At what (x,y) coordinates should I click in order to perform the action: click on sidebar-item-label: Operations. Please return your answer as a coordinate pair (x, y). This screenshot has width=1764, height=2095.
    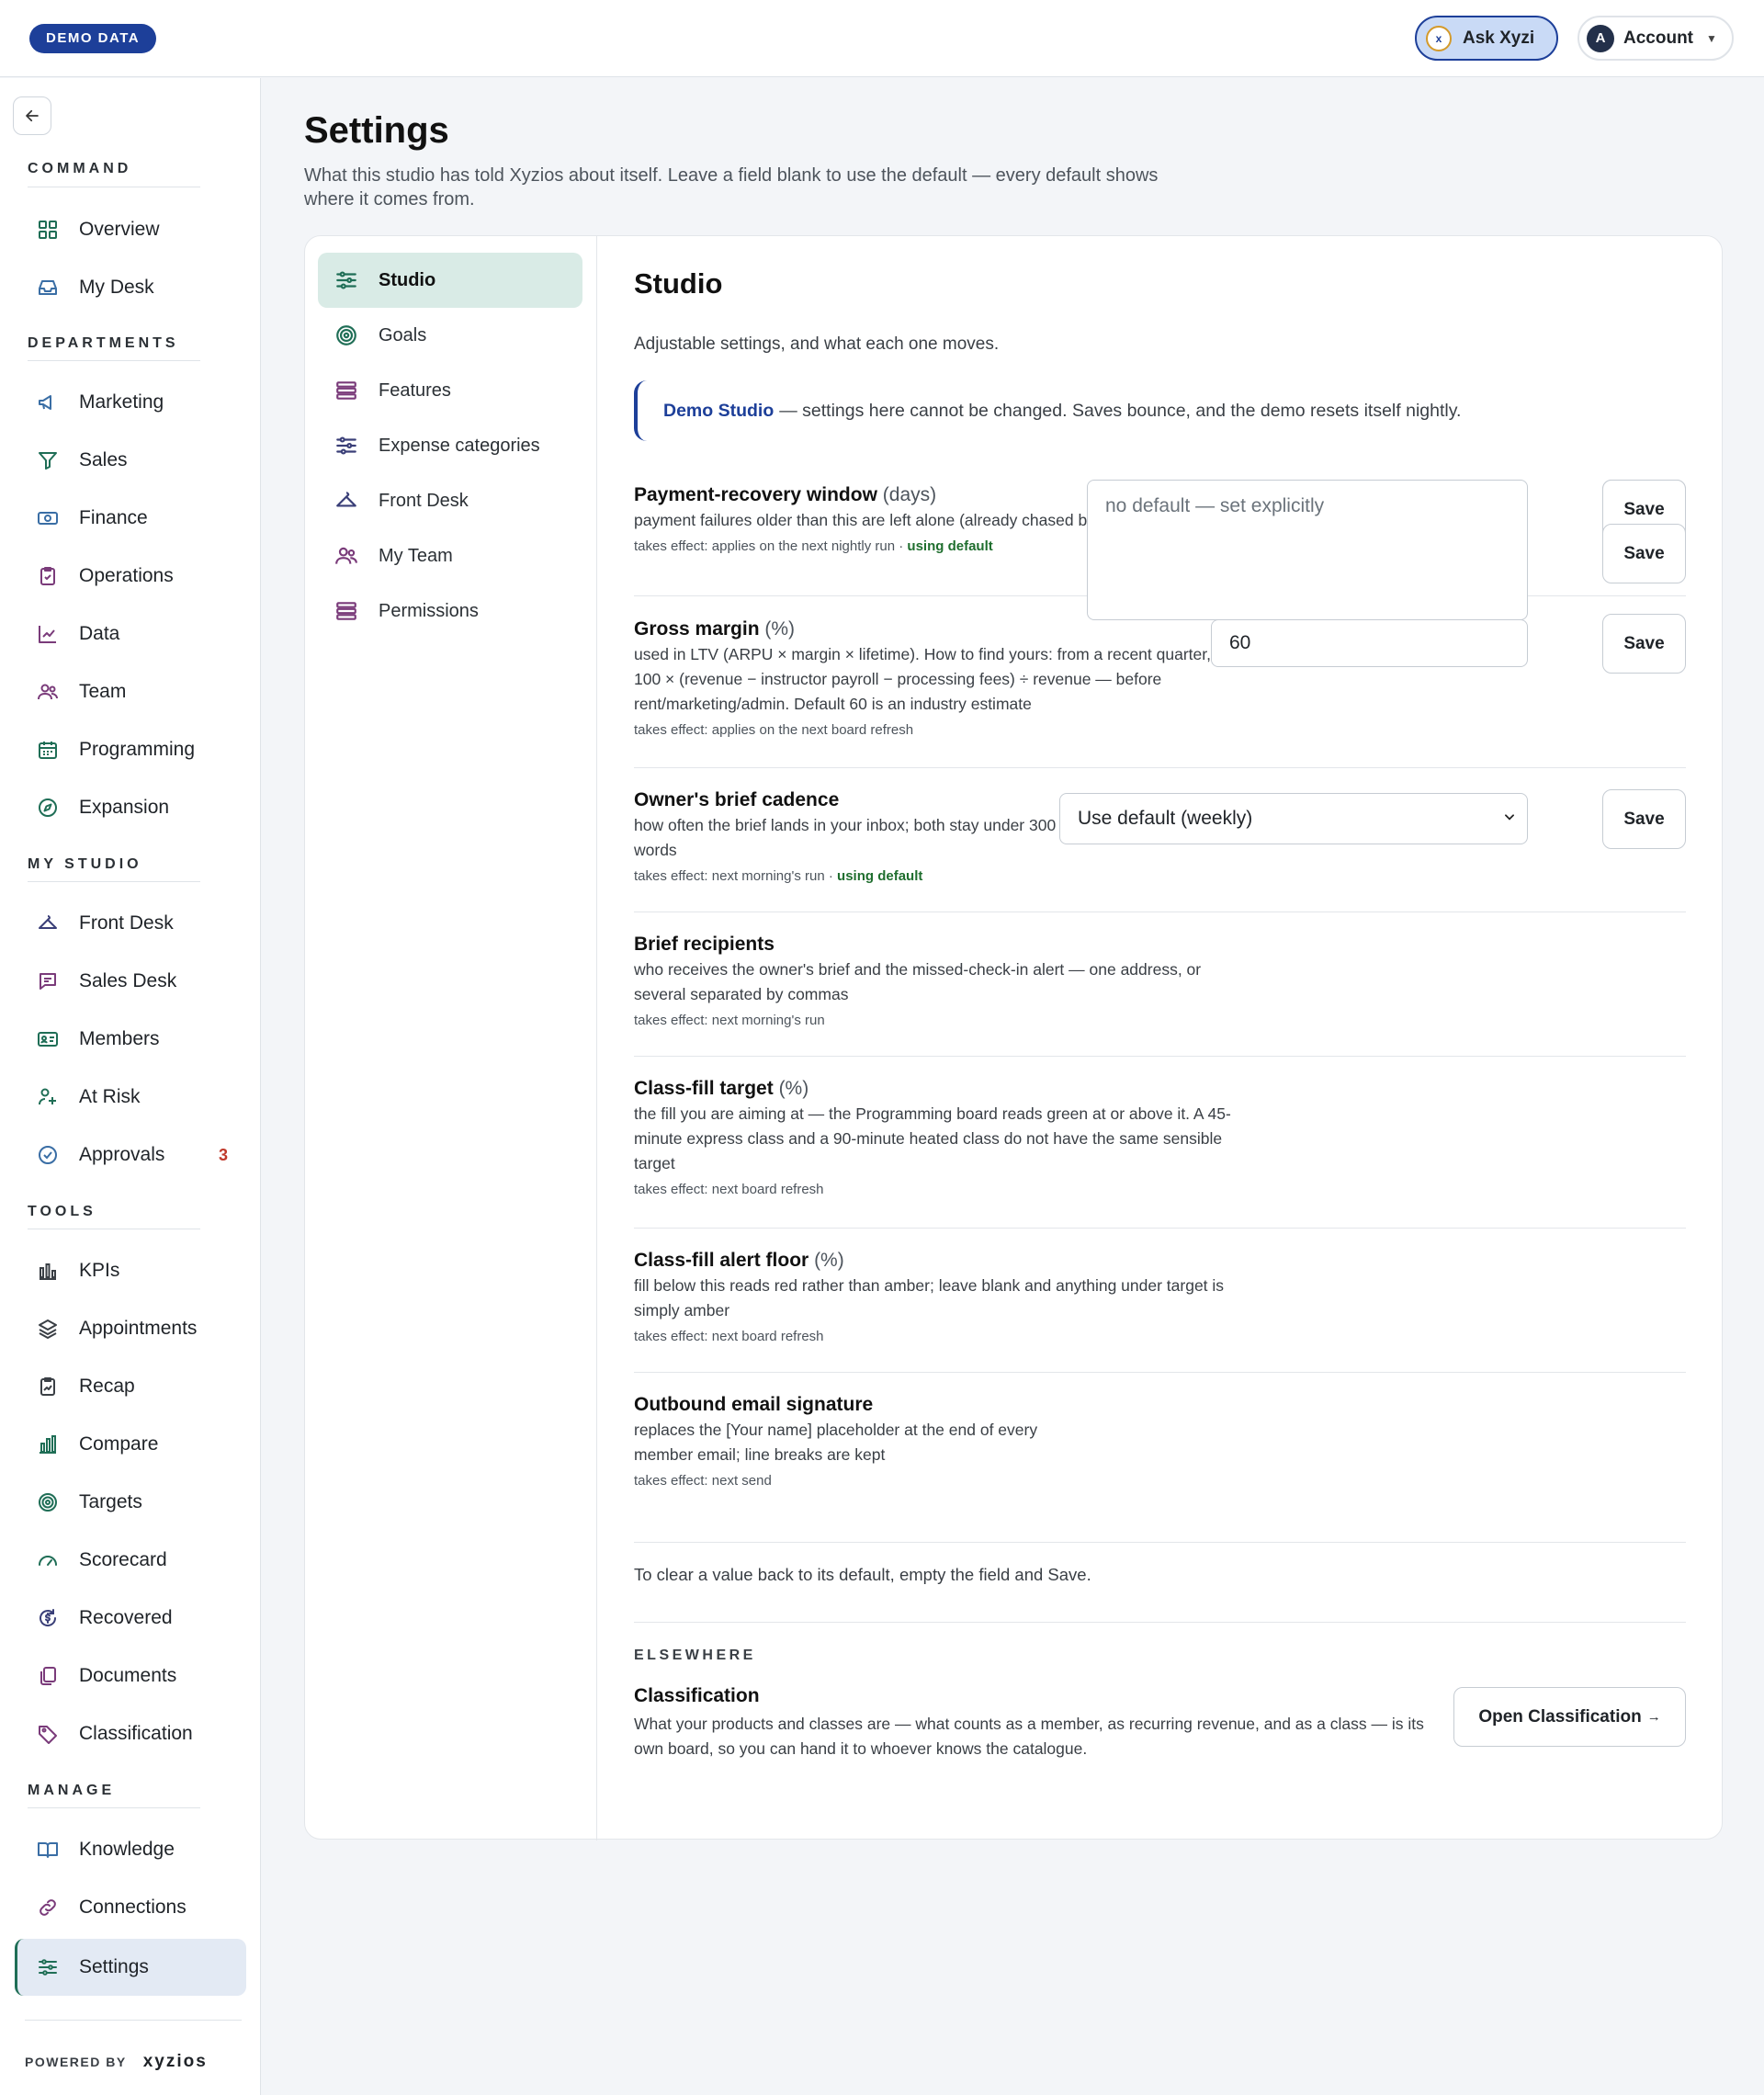
    Looking at the image, I should click on (126, 575).